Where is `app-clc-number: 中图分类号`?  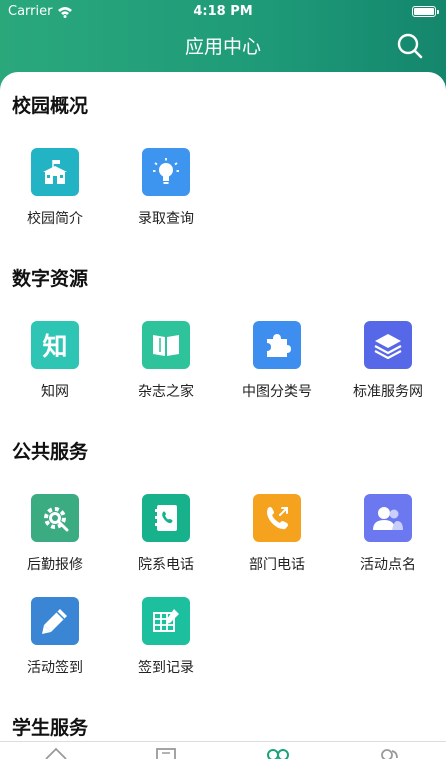 app-clc-number: 中图分类号 is located at coordinates (277, 361).